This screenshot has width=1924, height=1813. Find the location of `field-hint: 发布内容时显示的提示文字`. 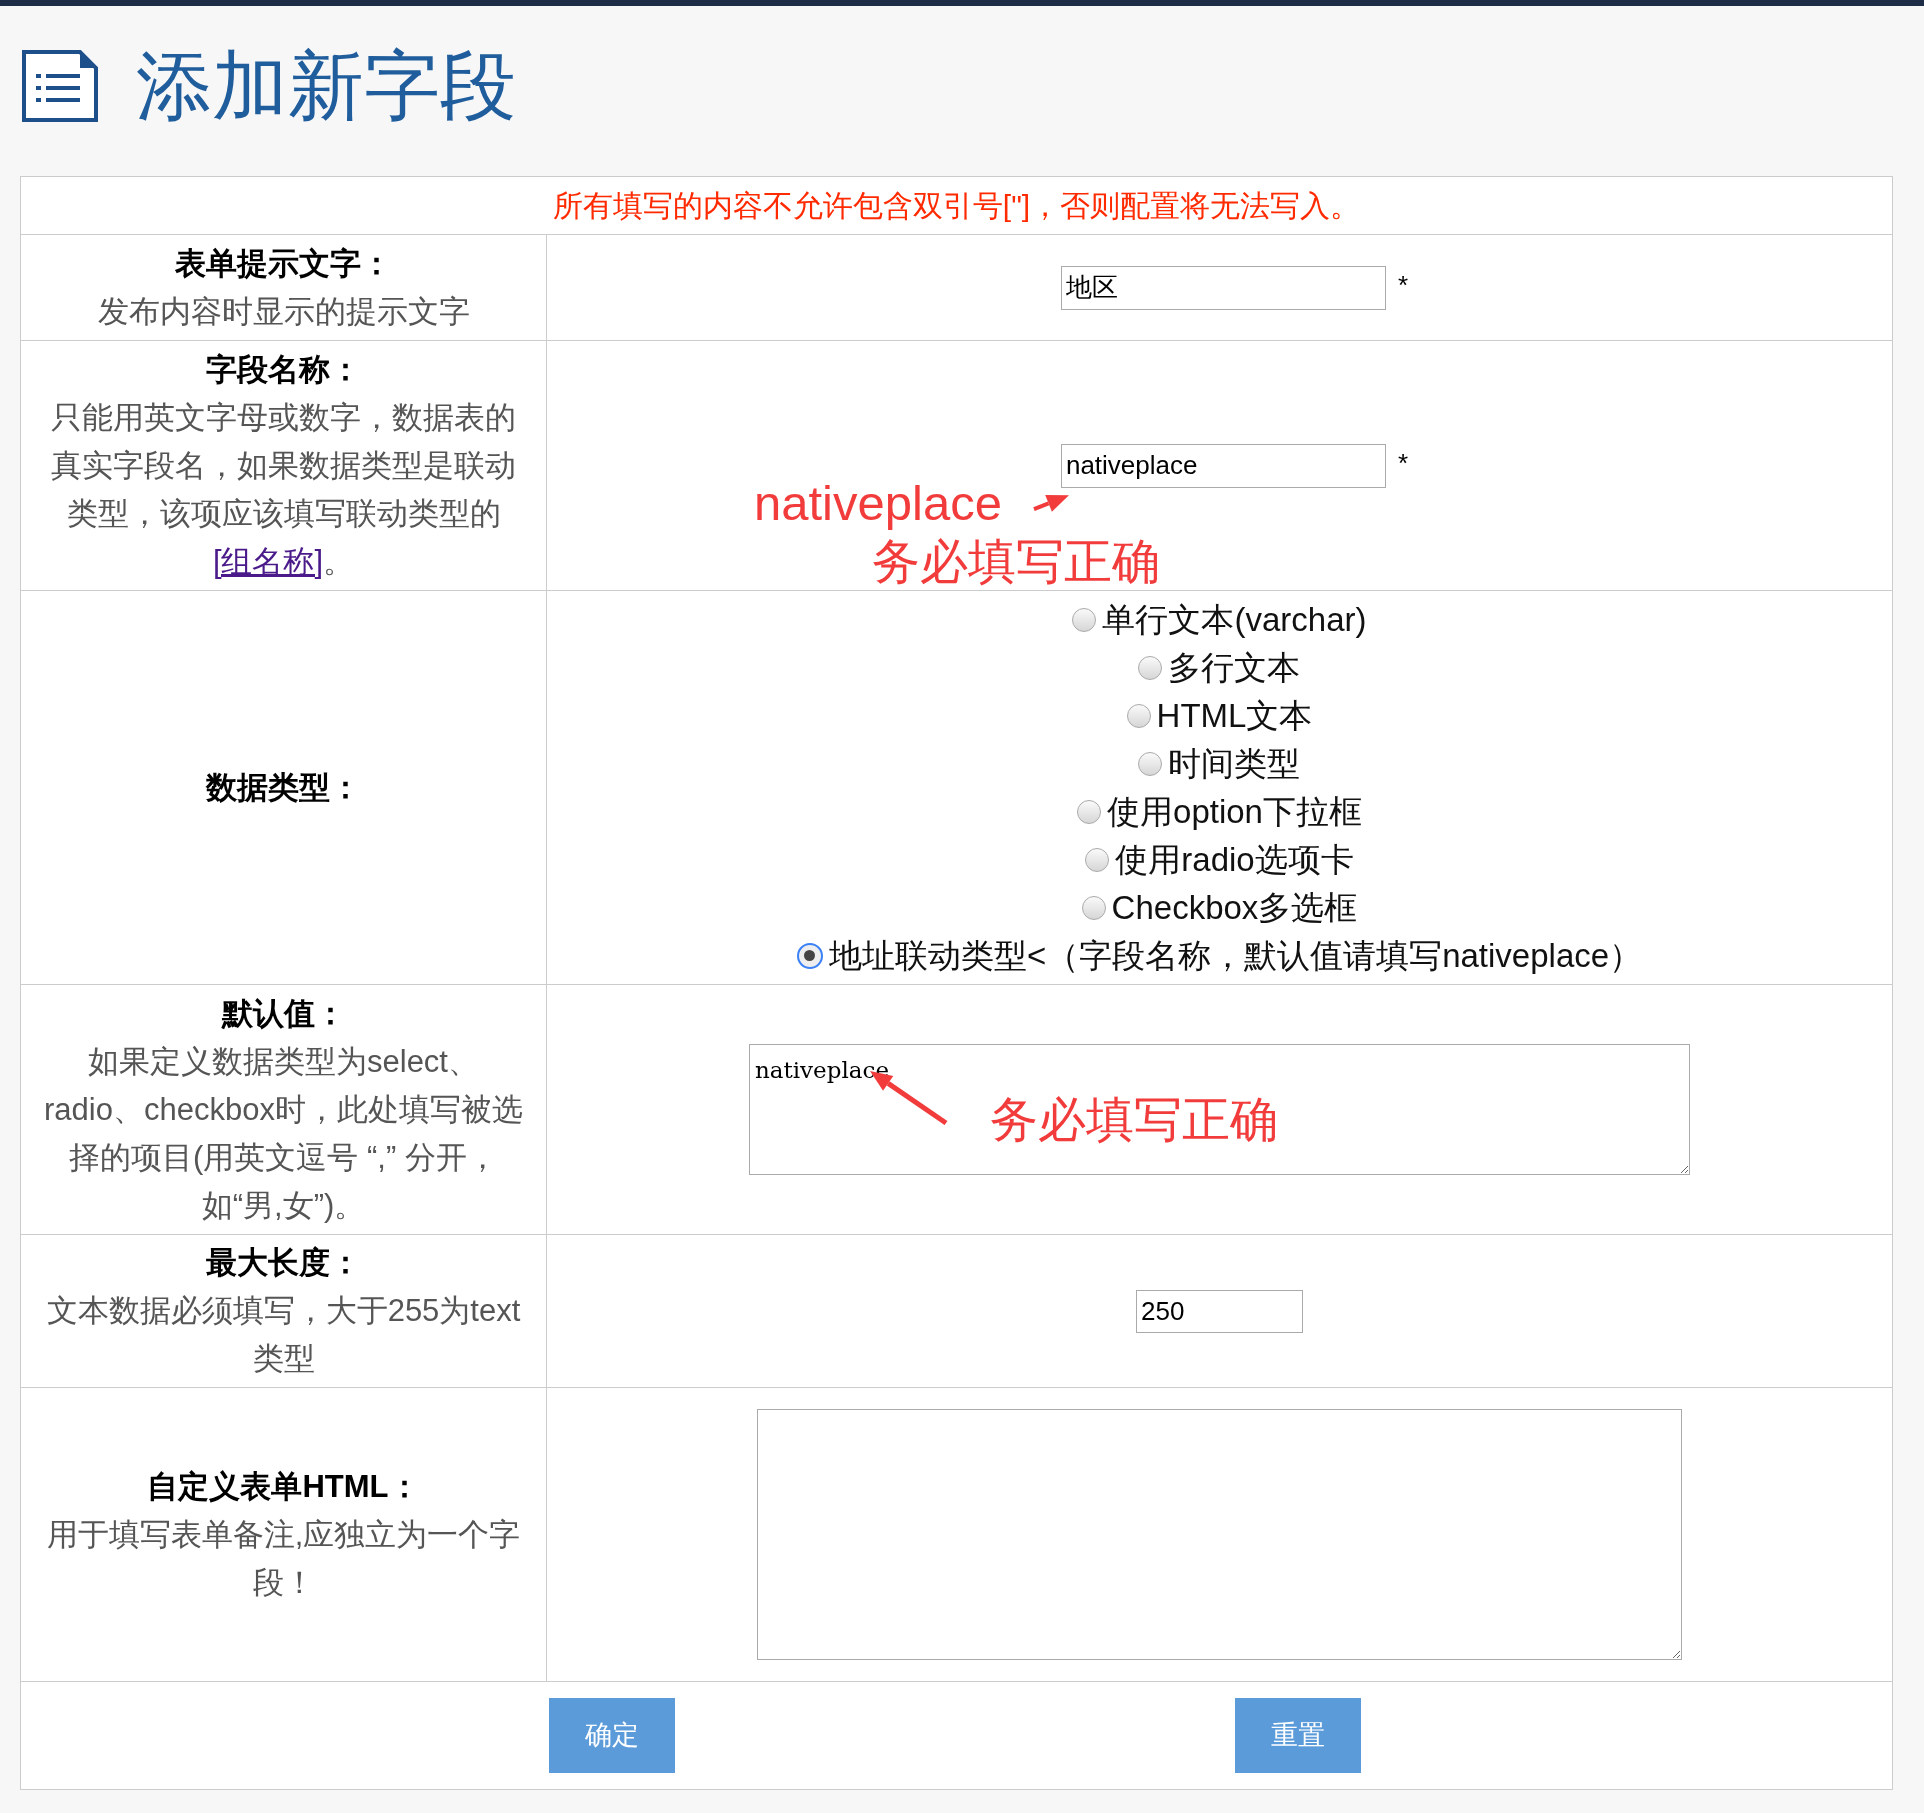

field-hint: 发布内容时显示的提示文字 is located at coordinates (283, 311).